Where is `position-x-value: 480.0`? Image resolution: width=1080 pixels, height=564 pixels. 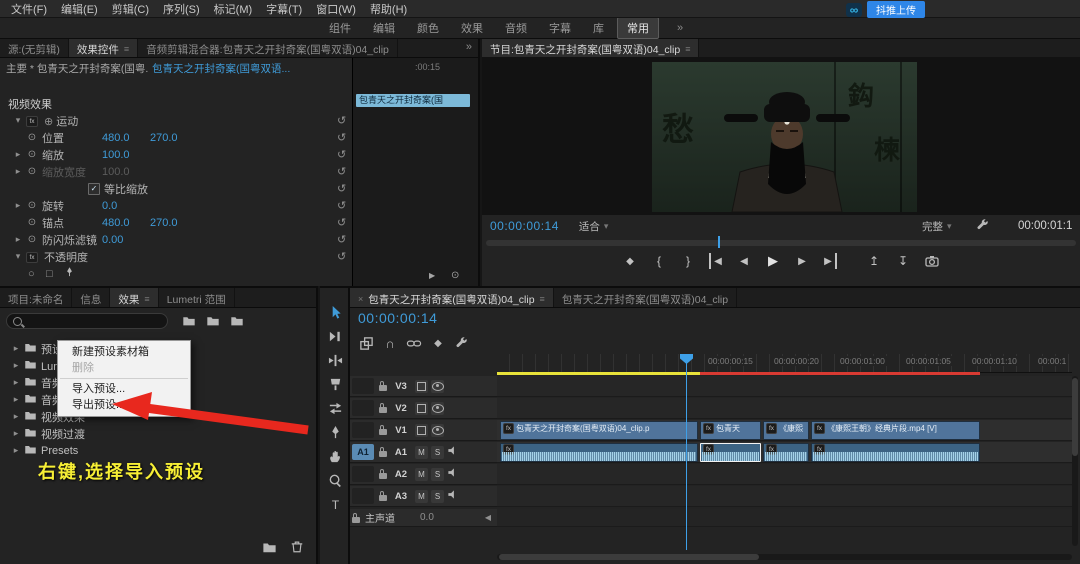 position-x-value: 480.0 is located at coordinates (116, 138).